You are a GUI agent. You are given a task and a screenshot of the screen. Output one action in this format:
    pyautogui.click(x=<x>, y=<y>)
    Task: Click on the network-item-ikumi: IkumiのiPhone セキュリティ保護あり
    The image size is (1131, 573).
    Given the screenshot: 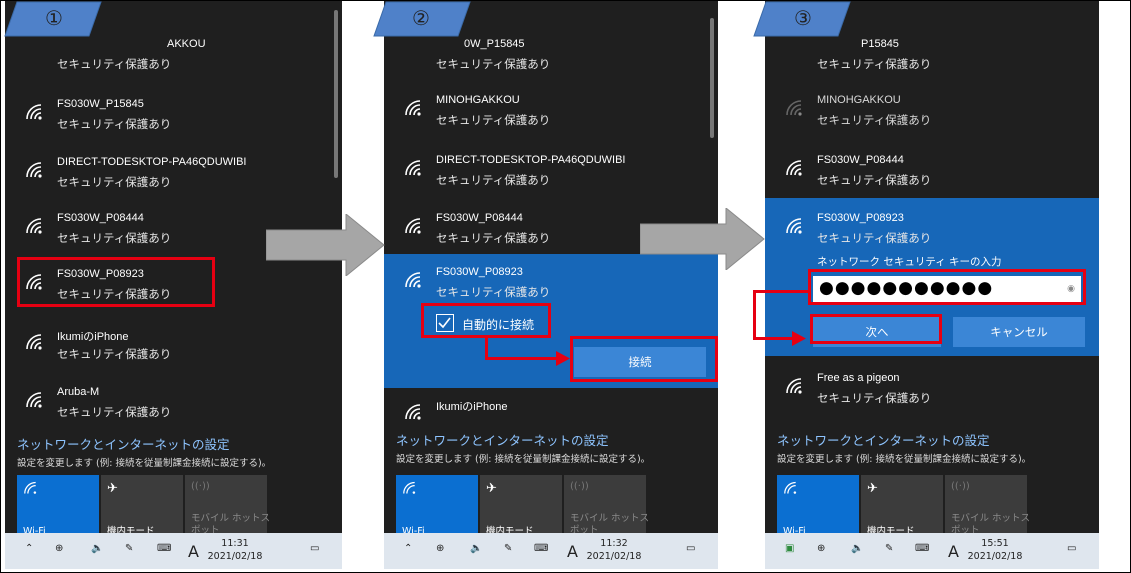 What is the action you would take?
    pyautogui.click(x=173, y=345)
    